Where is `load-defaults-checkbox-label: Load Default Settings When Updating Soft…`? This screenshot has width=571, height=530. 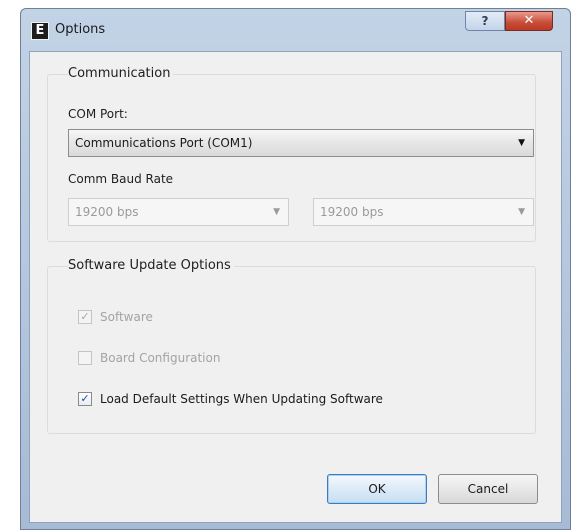
load-defaults-checkbox-label: Load Default Settings When Updating Soft… is located at coordinates (241, 399).